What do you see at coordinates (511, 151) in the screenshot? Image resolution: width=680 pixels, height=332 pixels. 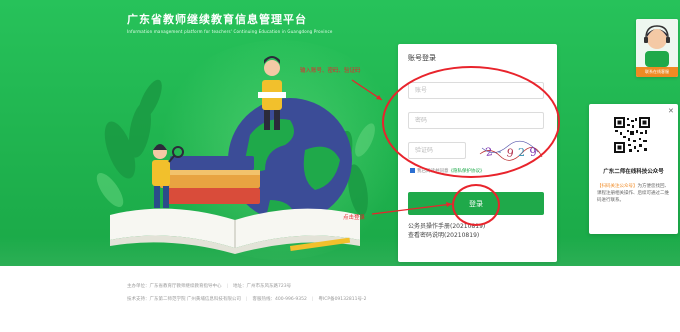 I see `captcha-image: 2 - 9 2 9` at bounding box center [511, 151].